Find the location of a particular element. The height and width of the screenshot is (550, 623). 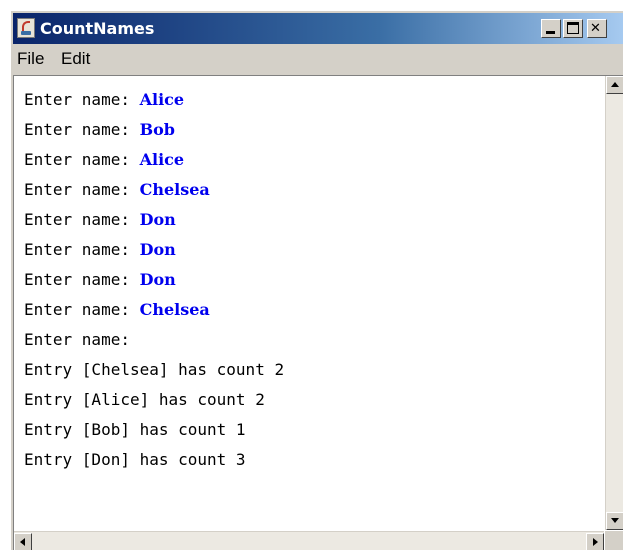

console-line: Entry [Bob] has count 1 is located at coordinates (135, 429).